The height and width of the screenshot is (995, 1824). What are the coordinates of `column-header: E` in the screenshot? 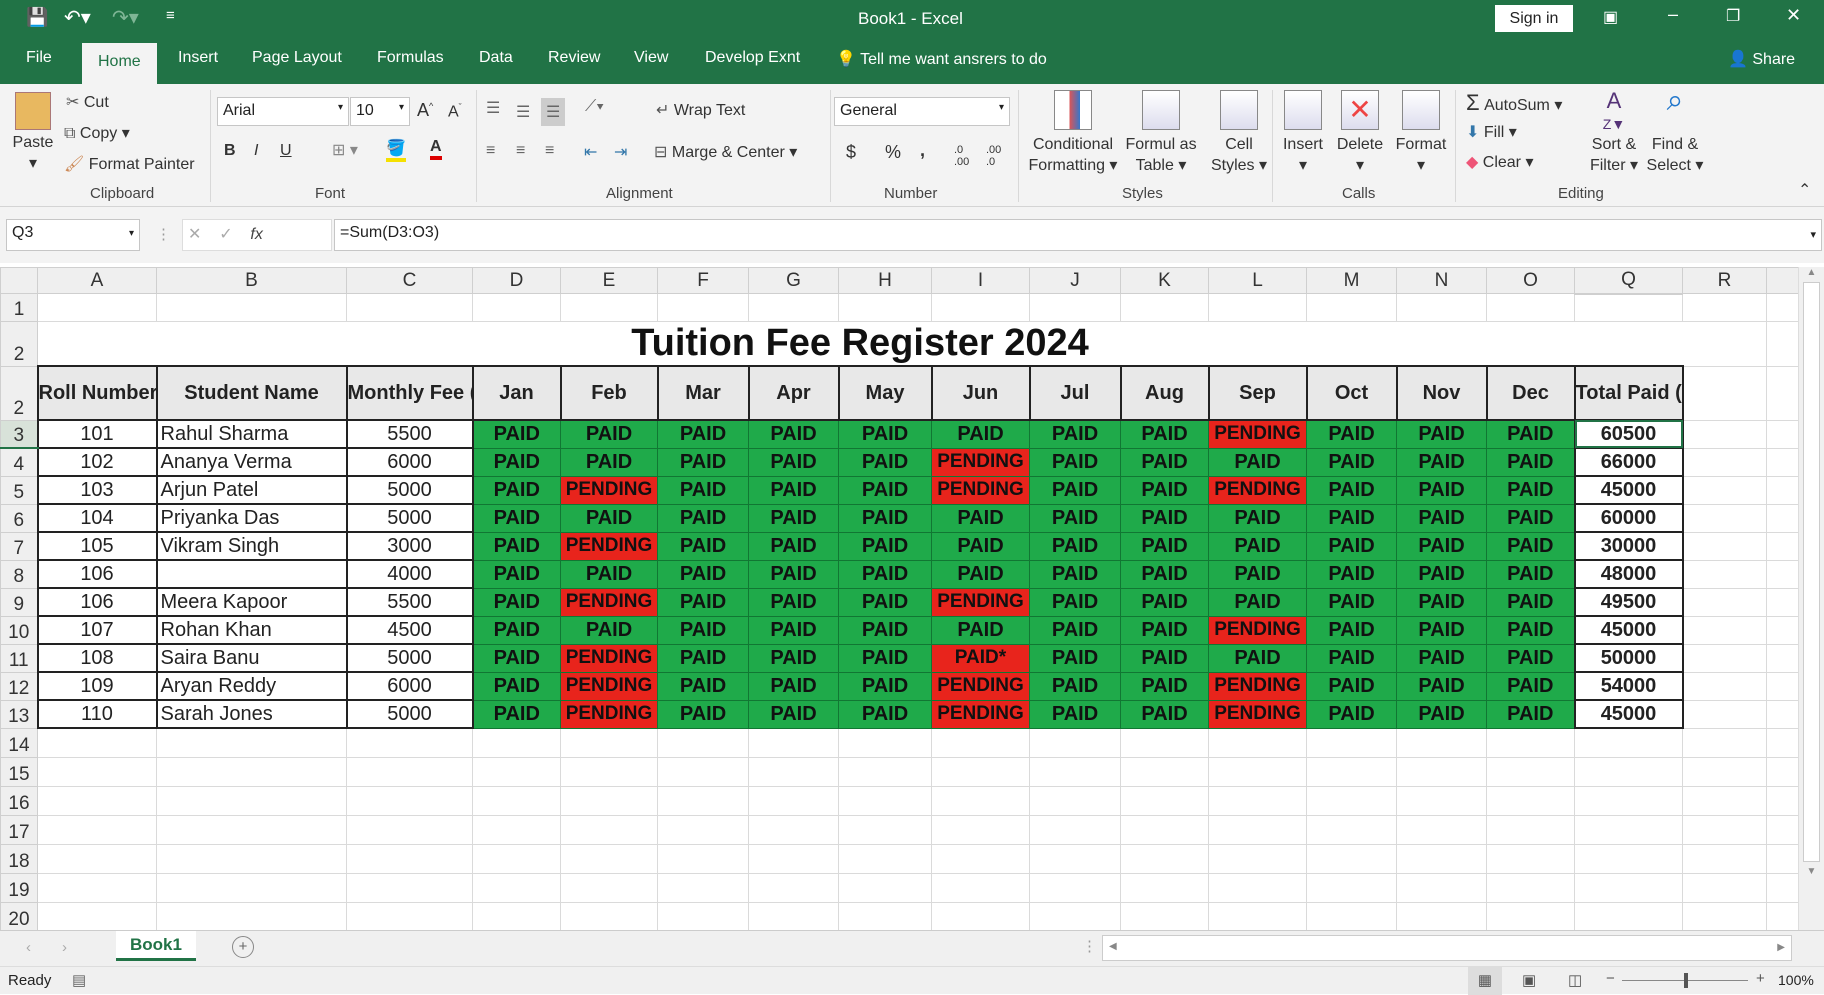 It's located at (609, 280).